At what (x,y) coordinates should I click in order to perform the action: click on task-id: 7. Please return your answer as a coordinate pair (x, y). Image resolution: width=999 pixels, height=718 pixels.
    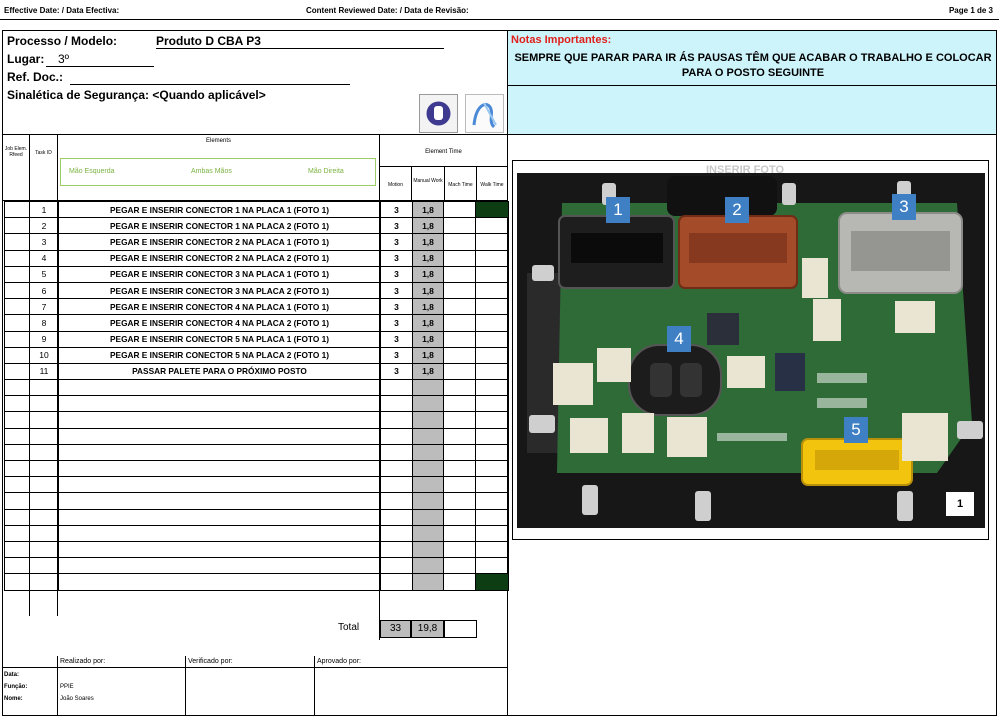
    Looking at the image, I should click on (44, 307).